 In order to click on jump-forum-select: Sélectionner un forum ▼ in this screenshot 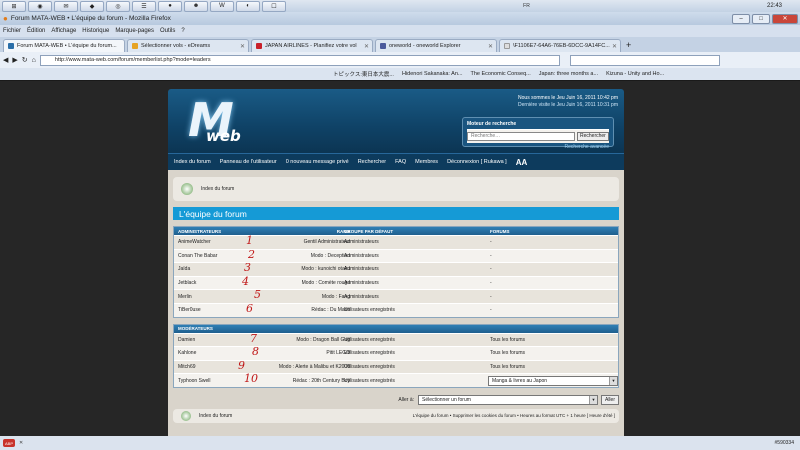, I will do `click(507, 399)`.